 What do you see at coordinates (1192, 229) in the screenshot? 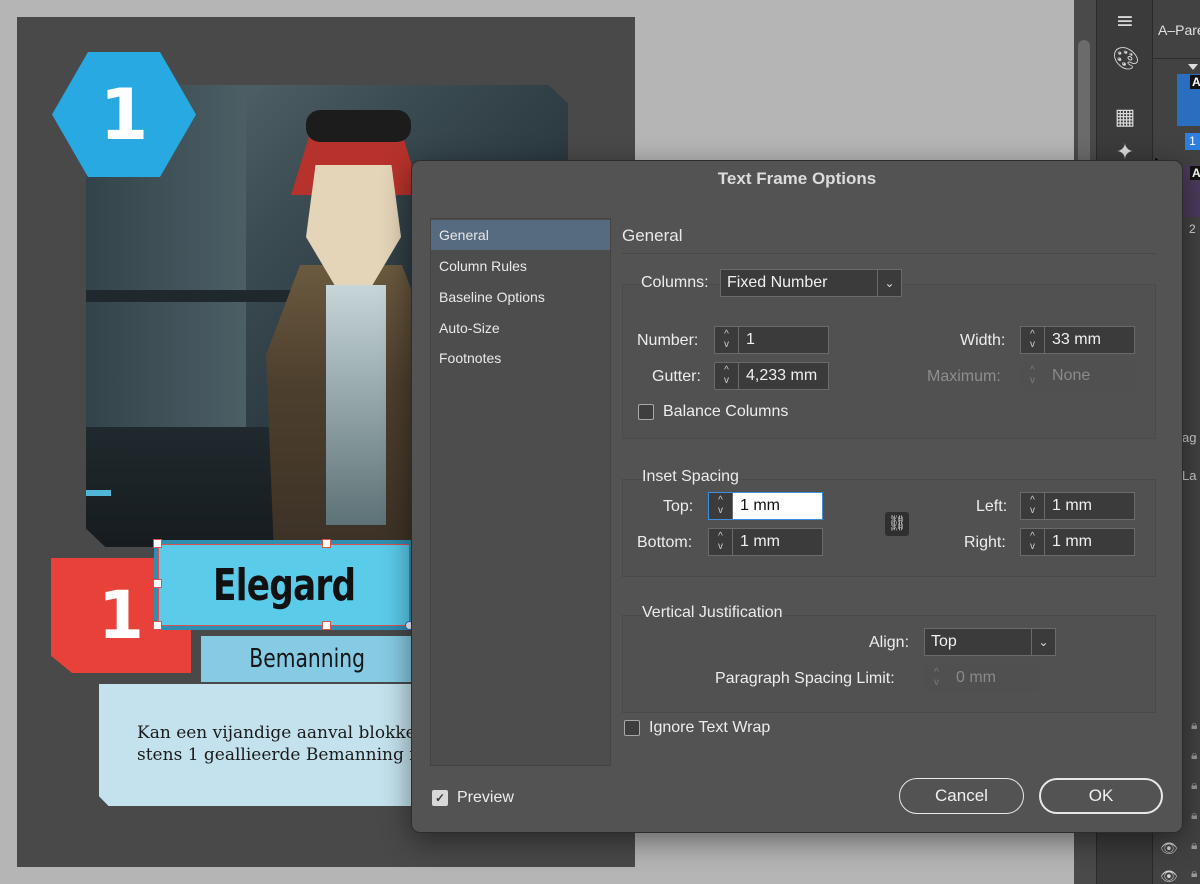
I see `page-number-2: 2` at bounding box center [1192, 229].